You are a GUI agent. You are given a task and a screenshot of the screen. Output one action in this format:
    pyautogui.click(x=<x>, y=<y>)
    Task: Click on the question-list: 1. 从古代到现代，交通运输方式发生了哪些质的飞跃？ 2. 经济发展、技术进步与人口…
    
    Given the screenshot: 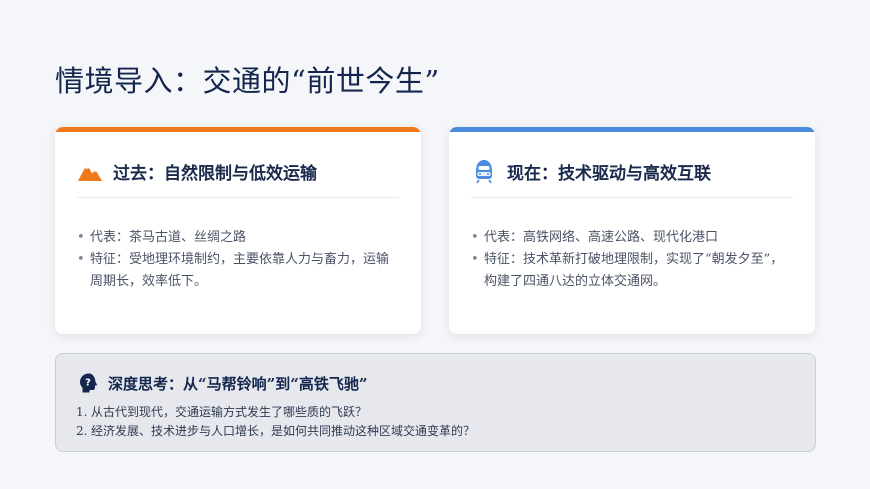 What is the action you would take?
    pyautogui.click(x=275, y=422)
    